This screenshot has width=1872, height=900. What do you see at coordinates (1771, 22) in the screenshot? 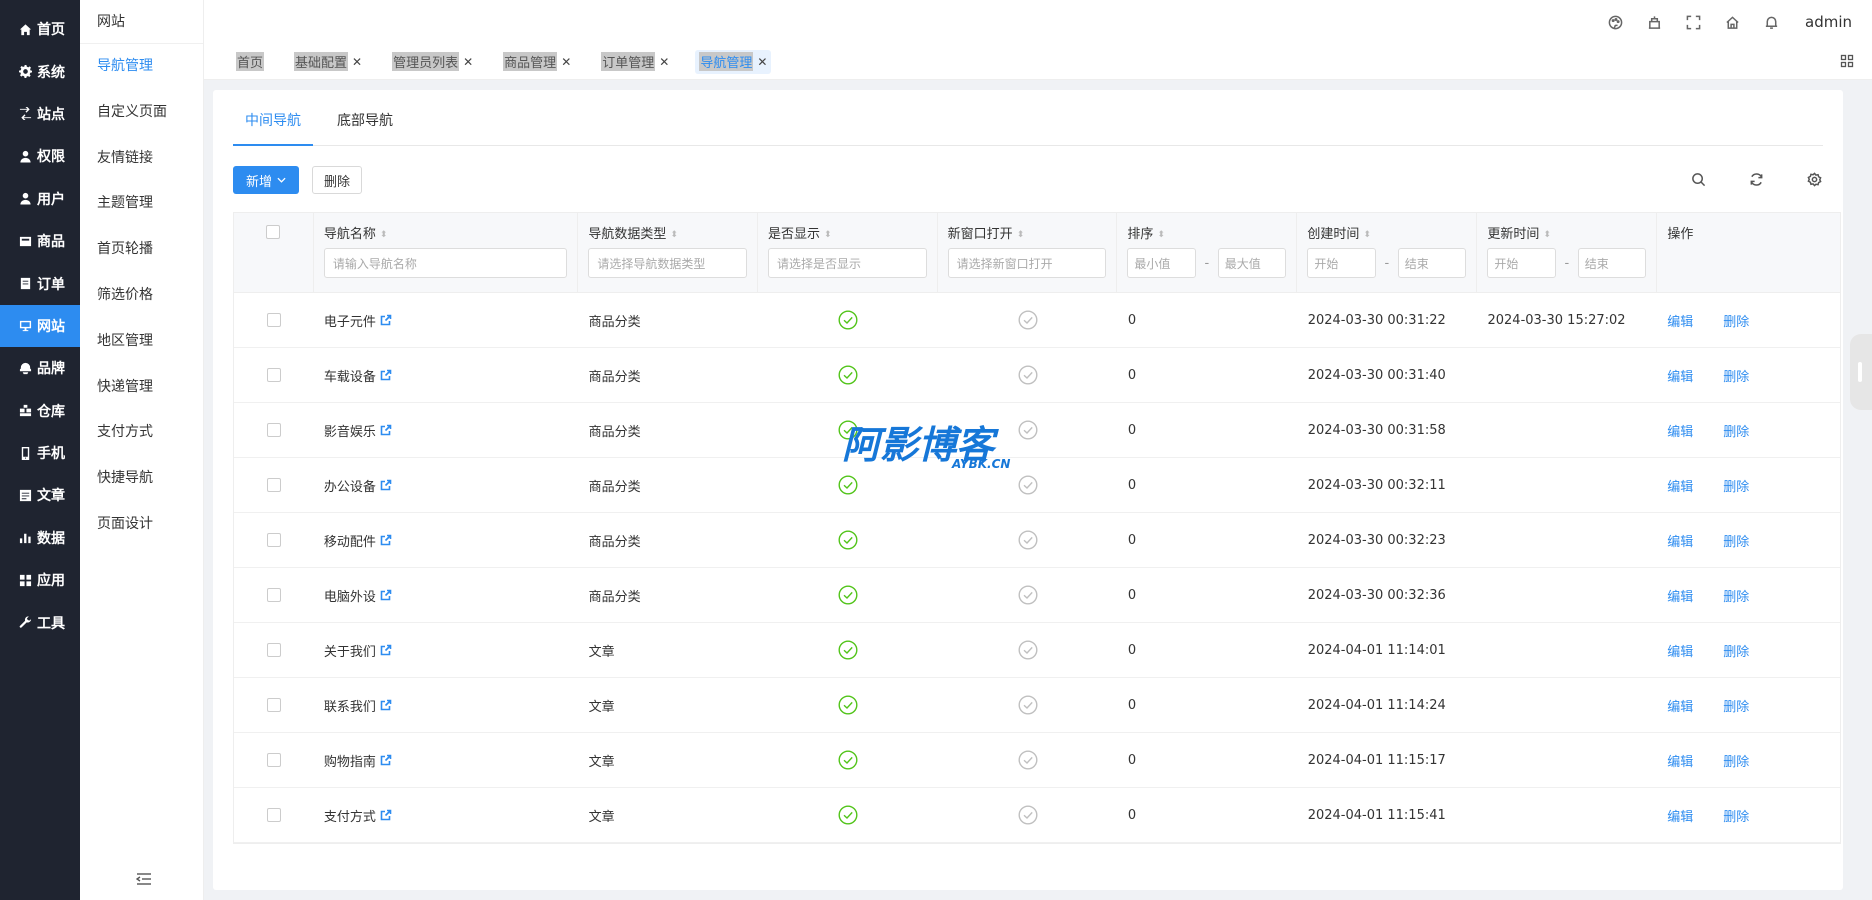
I see `bell-icon` at bounding box center [1771, 22].